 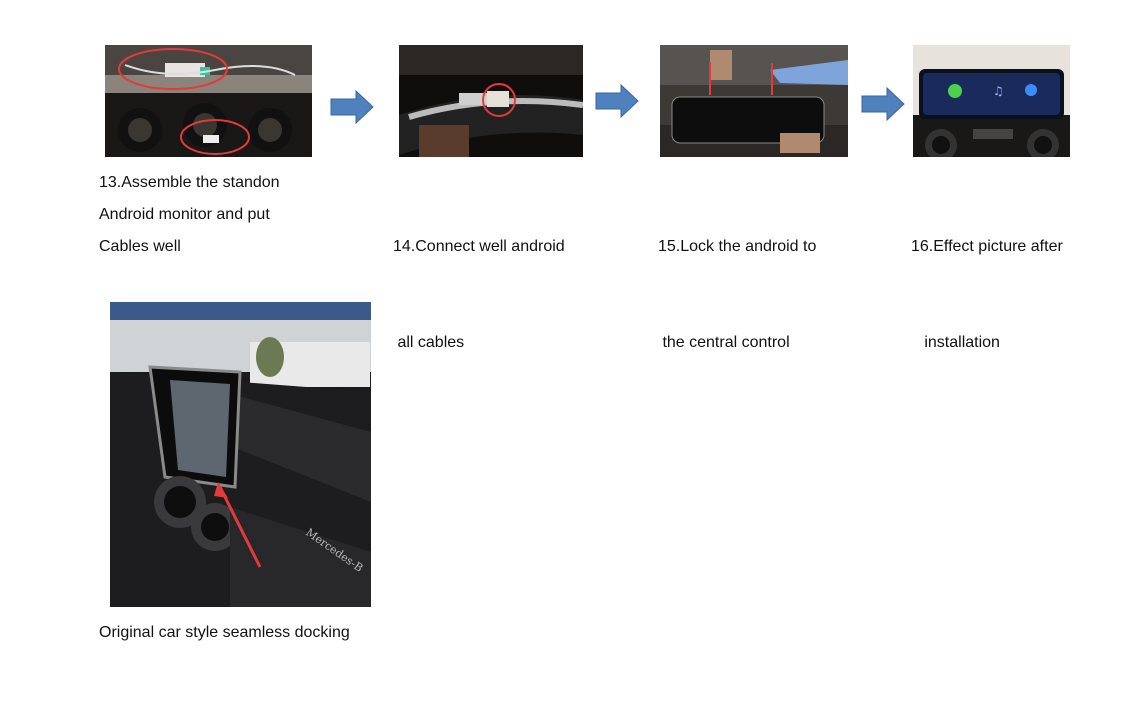 What do you see at coordinates (184, 214) in the screenshot?
I see `caption-line: Android monitor and put` at bounding box center [184, 214].